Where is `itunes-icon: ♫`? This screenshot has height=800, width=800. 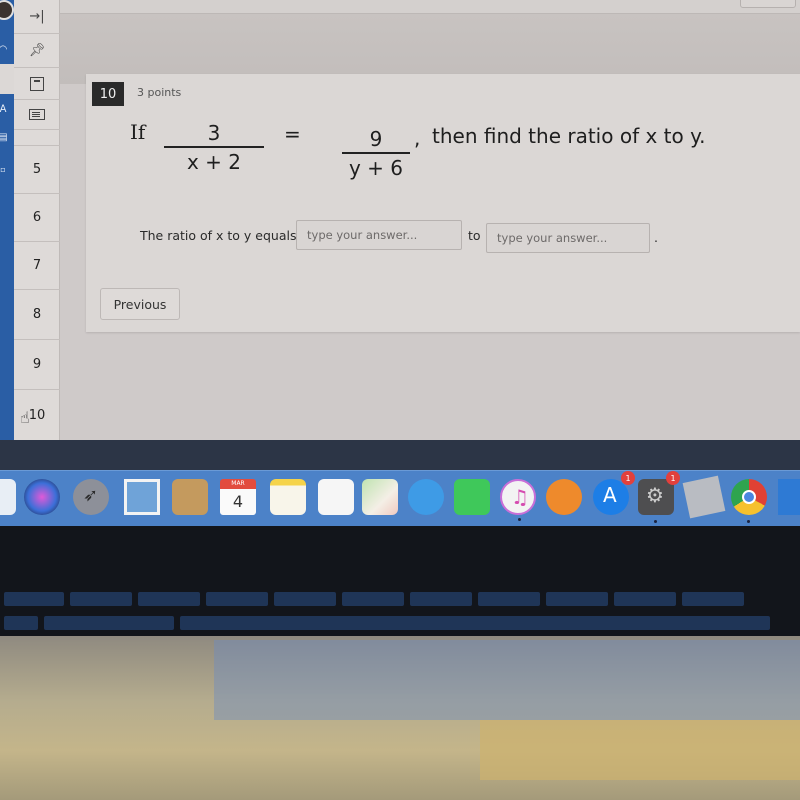
itunes-icon: ♫ is located at coordinates (518, 500).